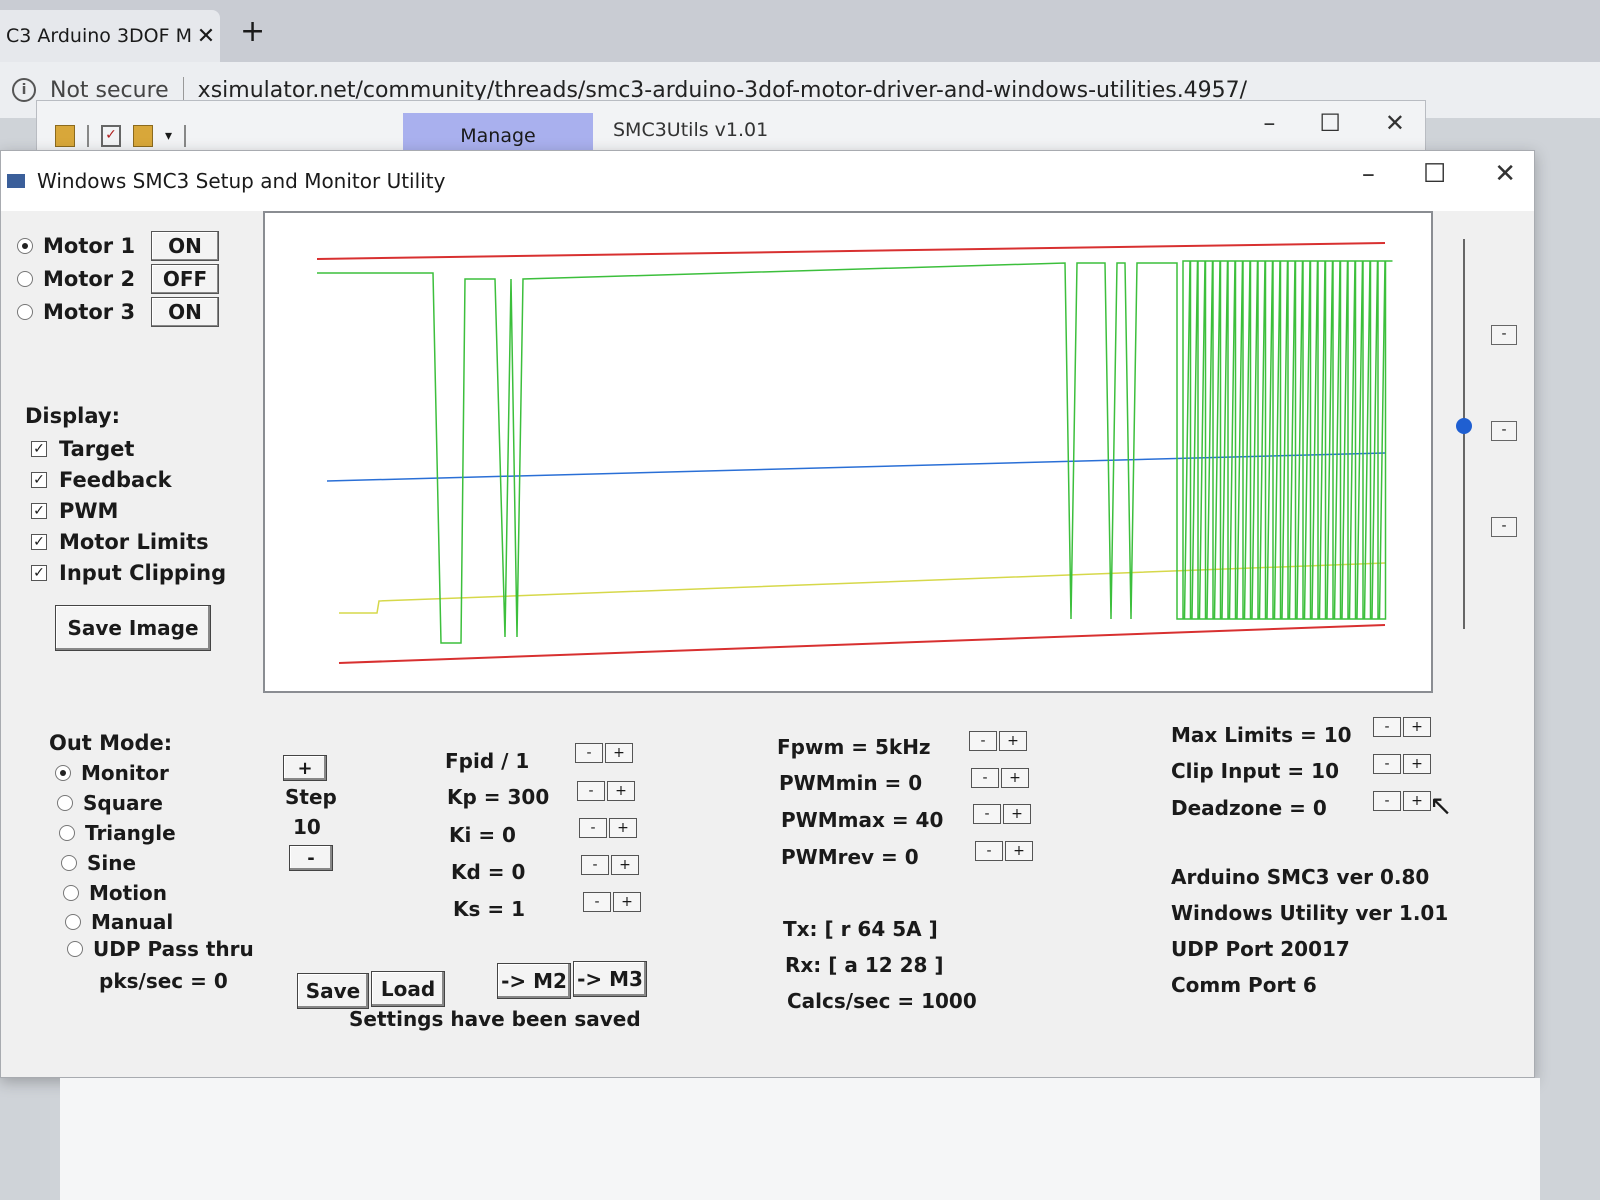 This screenshot has width=1600, height=1200. What do you see at coordinates (69, 863) in the screenshot?
I see `mode-sine-radio` at bounding box center [69, 863].